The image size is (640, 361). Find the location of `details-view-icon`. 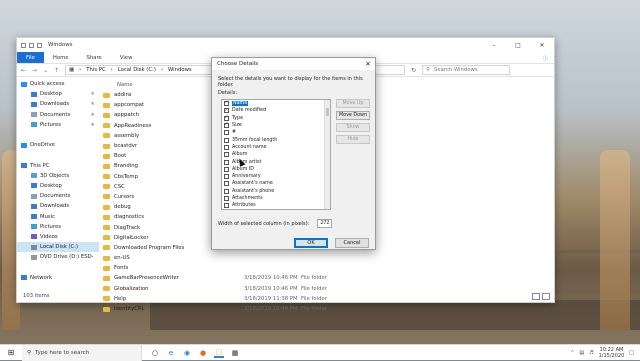

details-view-icon is located at coordinates (536, 296).